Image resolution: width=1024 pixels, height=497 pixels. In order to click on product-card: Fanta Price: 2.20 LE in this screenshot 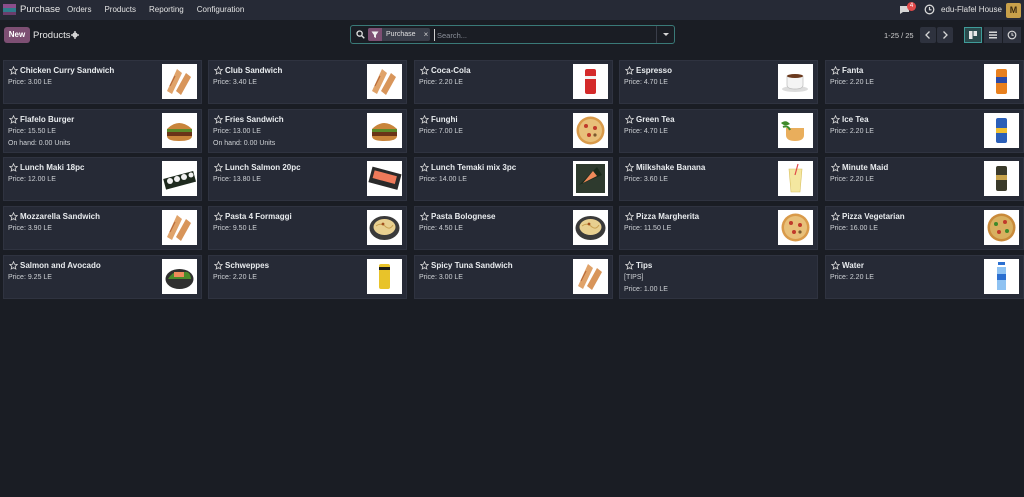, I will do `click(924, 82)`.